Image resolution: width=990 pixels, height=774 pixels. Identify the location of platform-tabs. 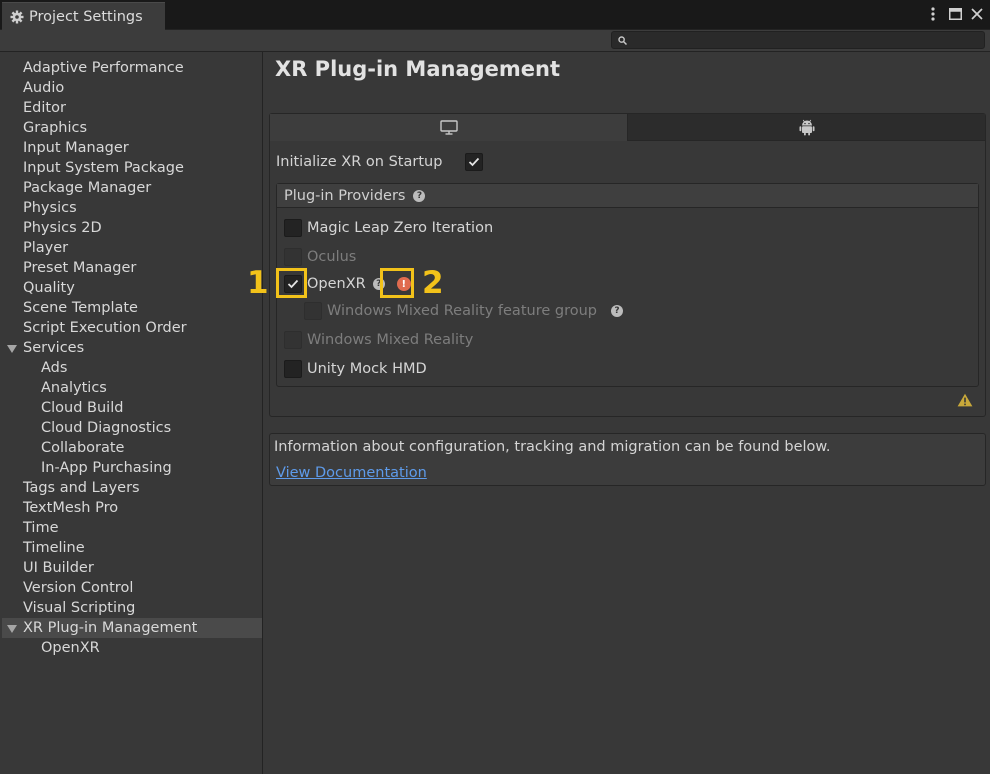
(627, 127).